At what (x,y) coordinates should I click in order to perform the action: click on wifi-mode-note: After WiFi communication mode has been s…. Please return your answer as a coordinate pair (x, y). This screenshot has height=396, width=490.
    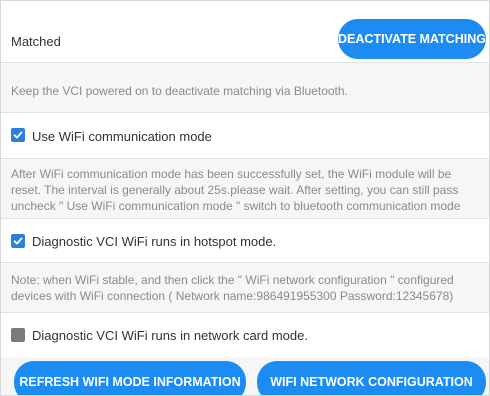
    Looking at the image, I should click on (235, 190).